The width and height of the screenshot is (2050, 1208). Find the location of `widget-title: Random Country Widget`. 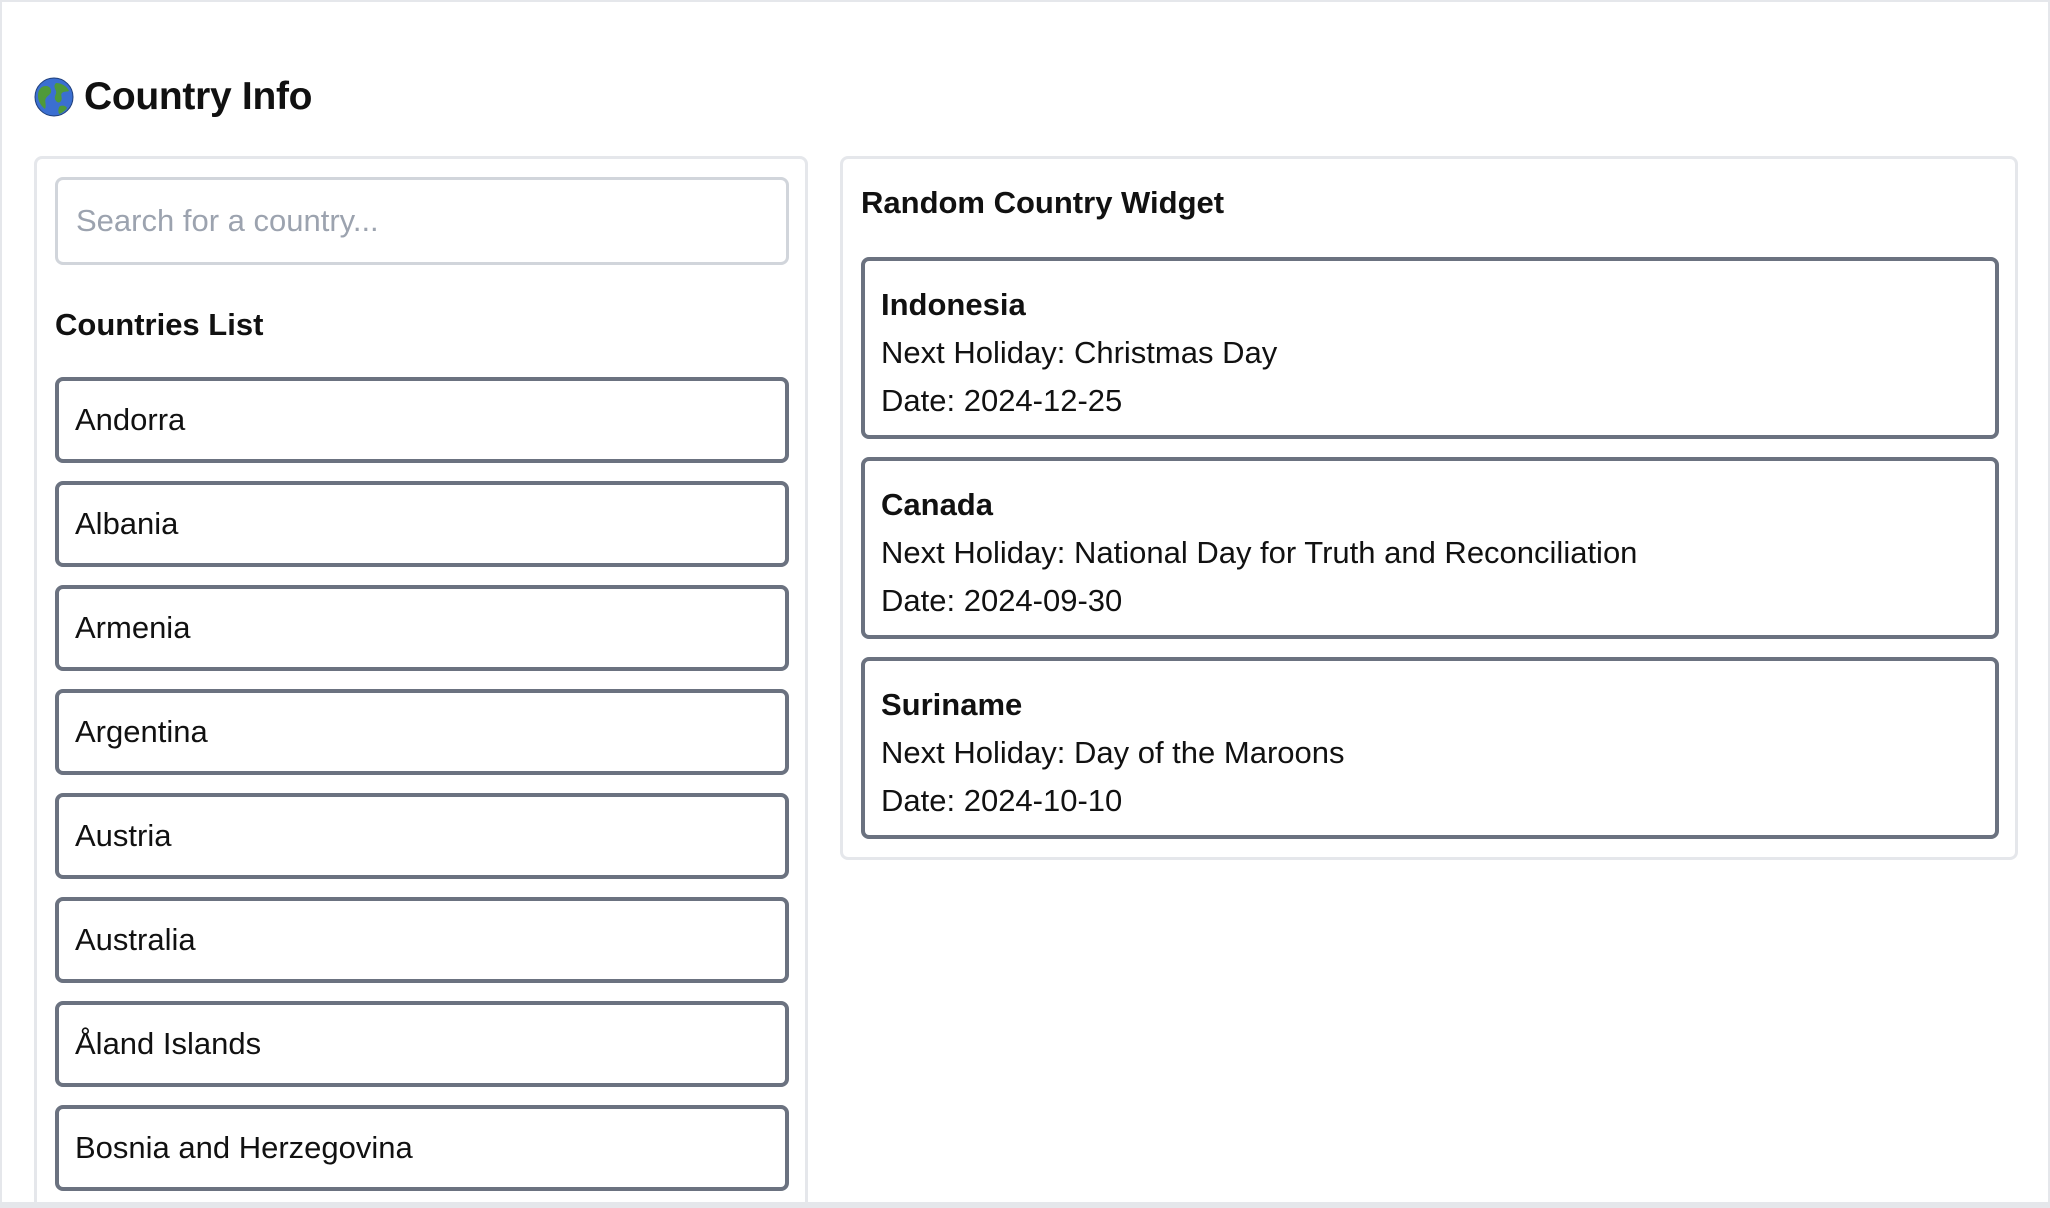

widget-title: Random Country Widget is located at coordinates (1043, 202).